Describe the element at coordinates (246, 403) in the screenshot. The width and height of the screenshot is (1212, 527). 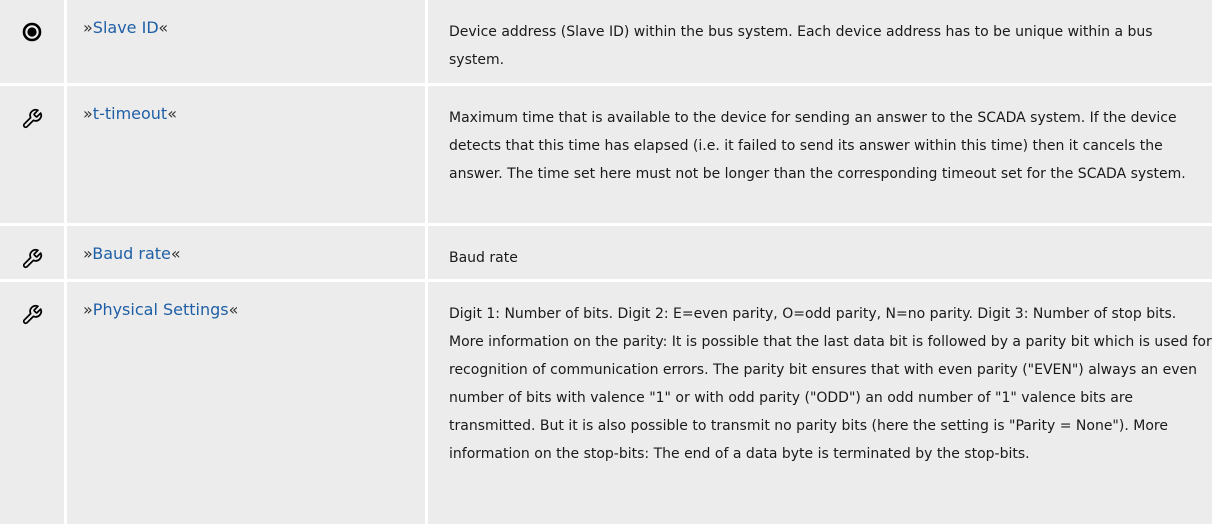
I see `parameter-name-cell: »Physical Settings«` at that location.